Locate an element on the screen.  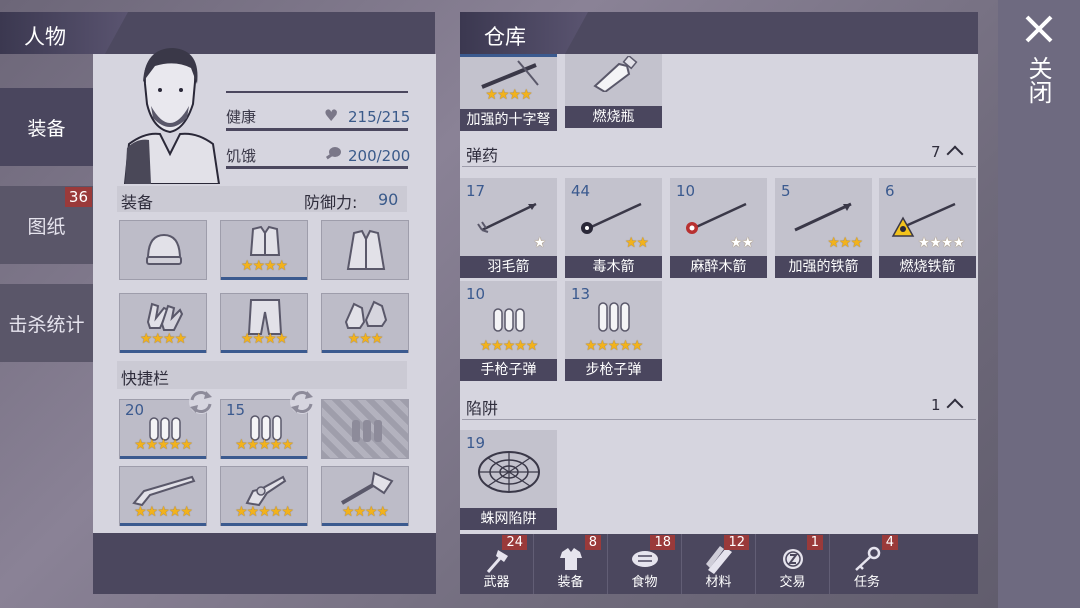
ammo-category-count: 7 is located at coordinates (936, 152).